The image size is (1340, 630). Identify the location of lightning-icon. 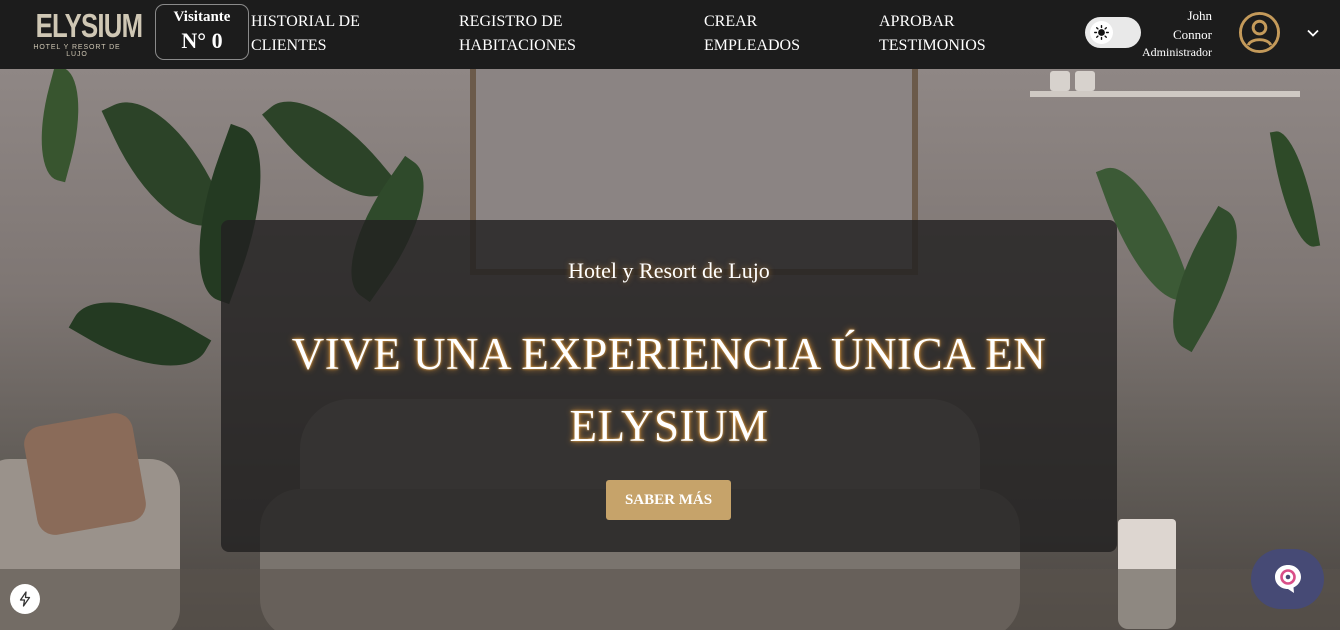
(25, 599).